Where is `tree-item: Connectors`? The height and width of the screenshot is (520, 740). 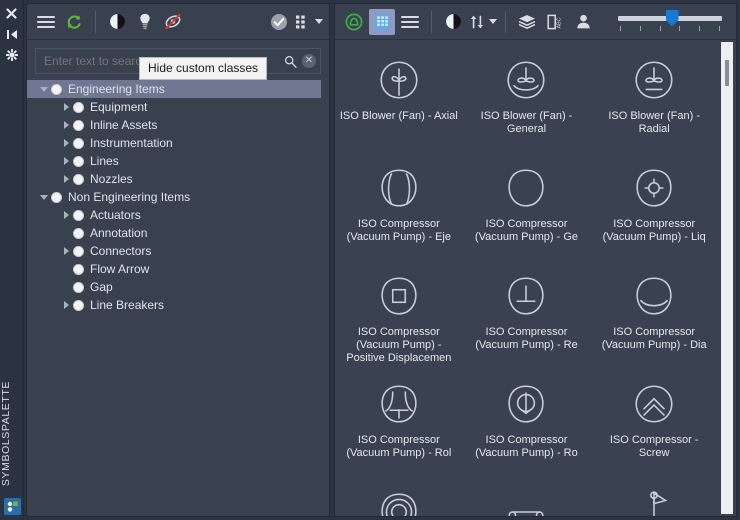 tree-item: Connectors is located at coordinates (178, 251).